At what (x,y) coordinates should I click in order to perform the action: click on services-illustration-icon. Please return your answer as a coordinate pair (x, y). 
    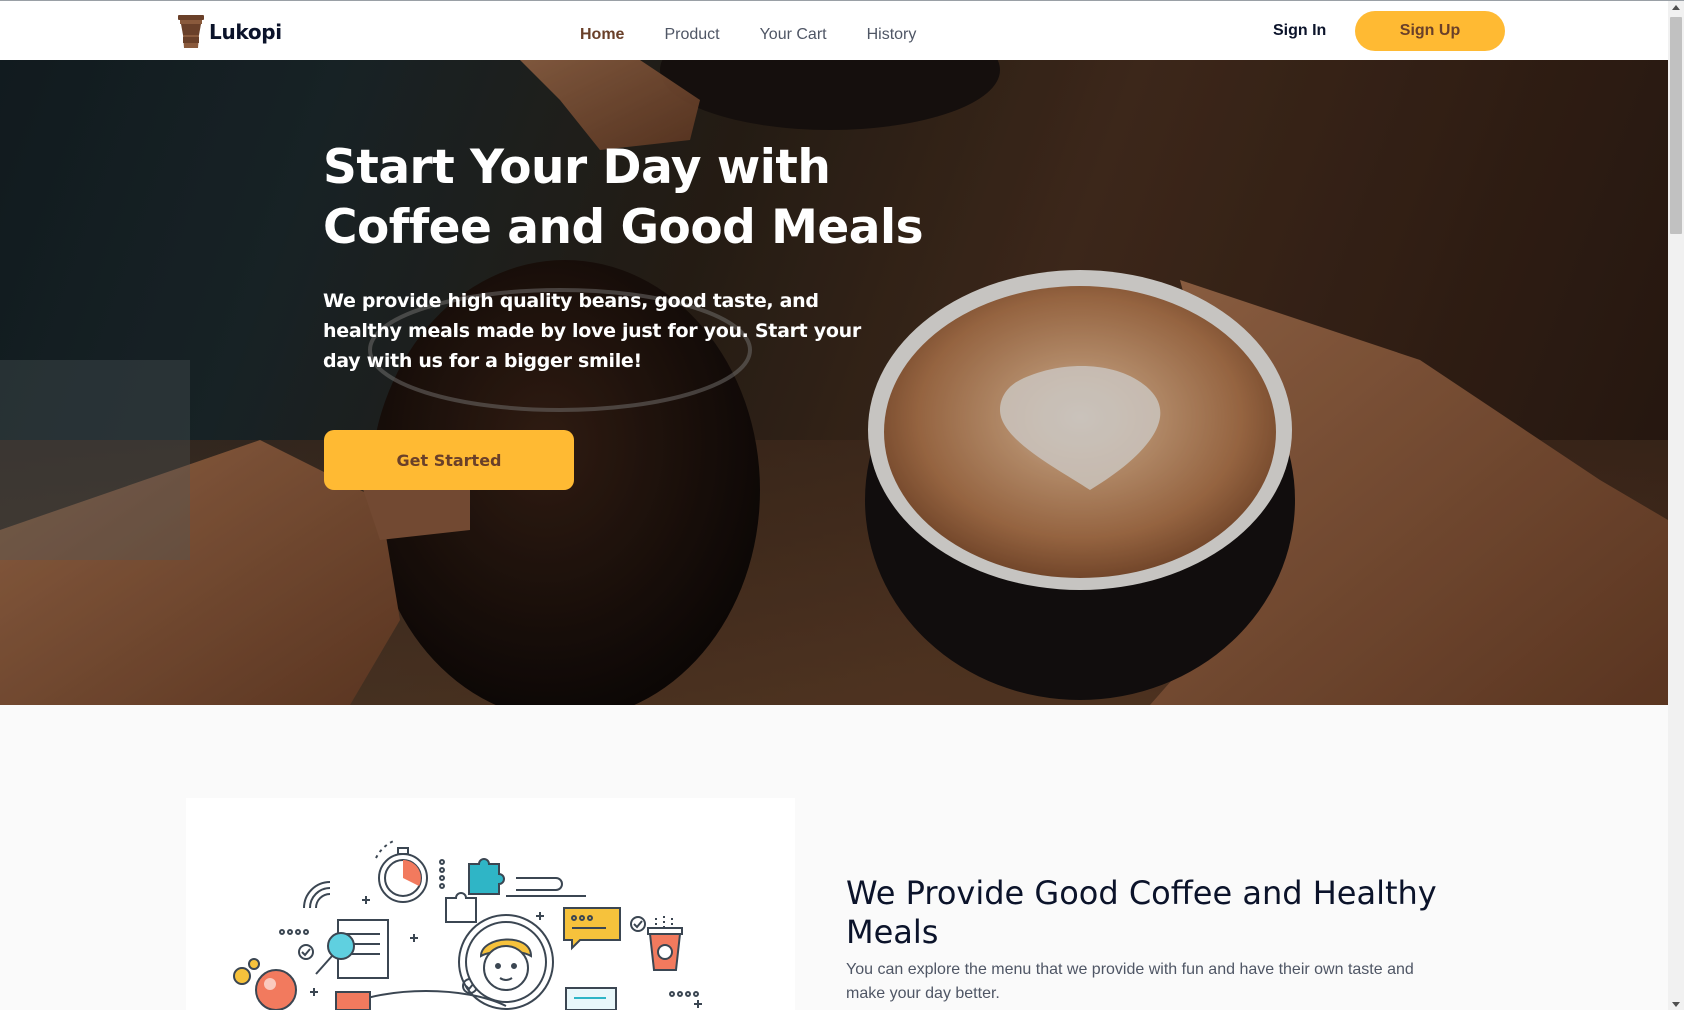
    Looking at the image, I should click on (467, 924).